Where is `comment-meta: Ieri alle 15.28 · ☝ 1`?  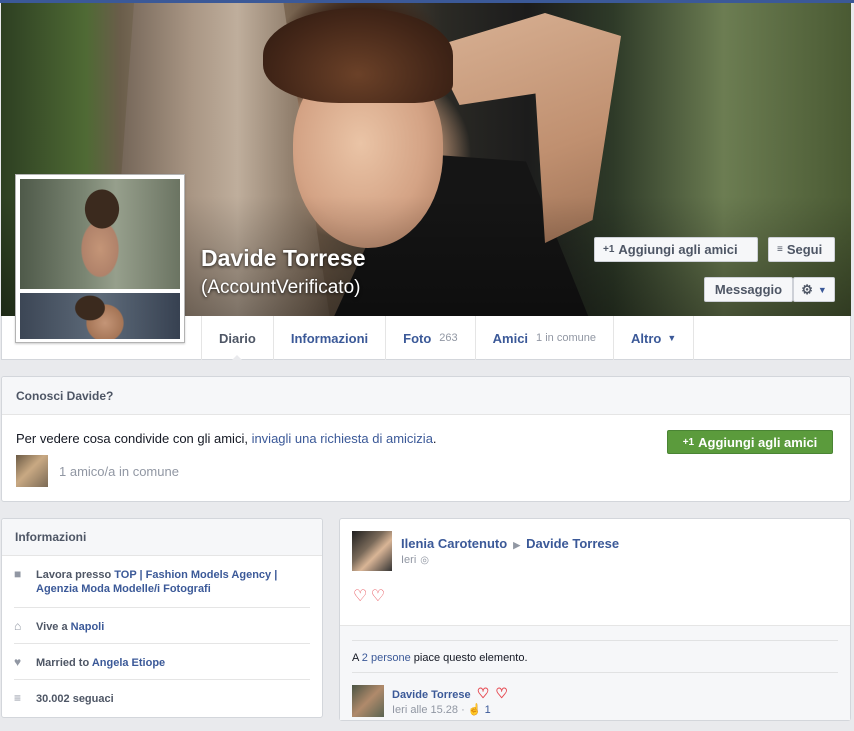 comment-meta: Ieri alle 15.28 · ☝ 1 is located at coordinates (441, 710).